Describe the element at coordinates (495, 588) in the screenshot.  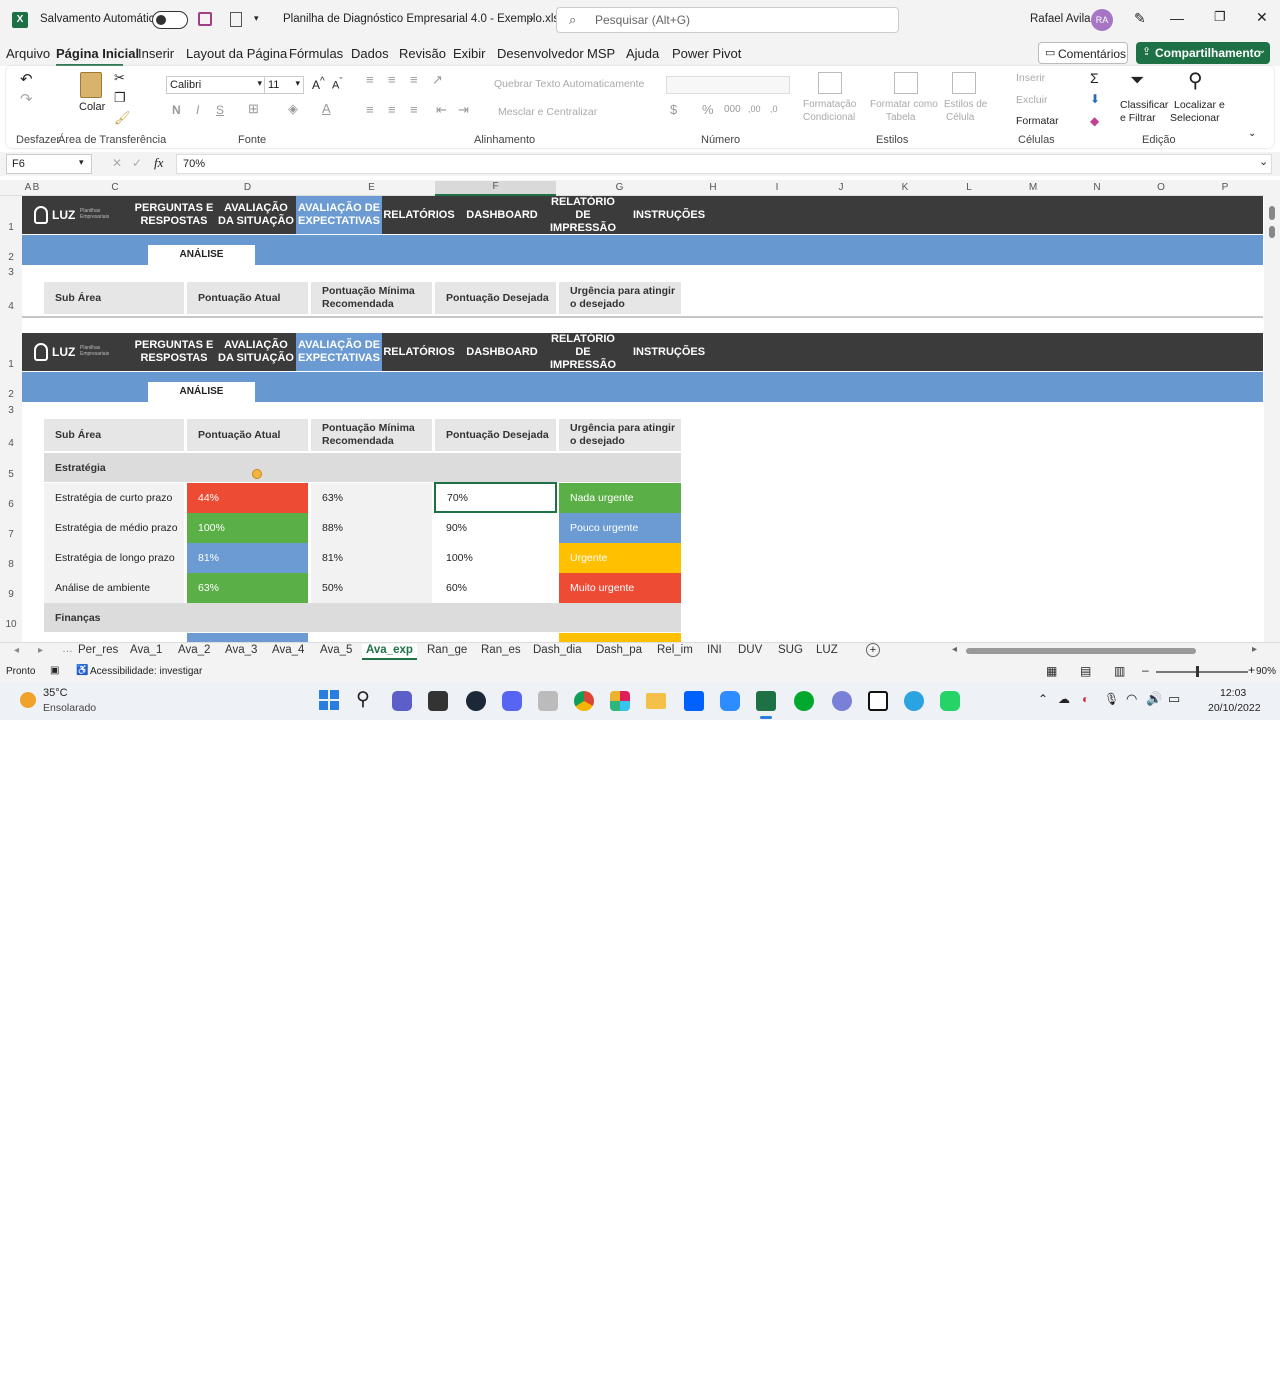
I see `table-cell-desejada: 60%` at that location.